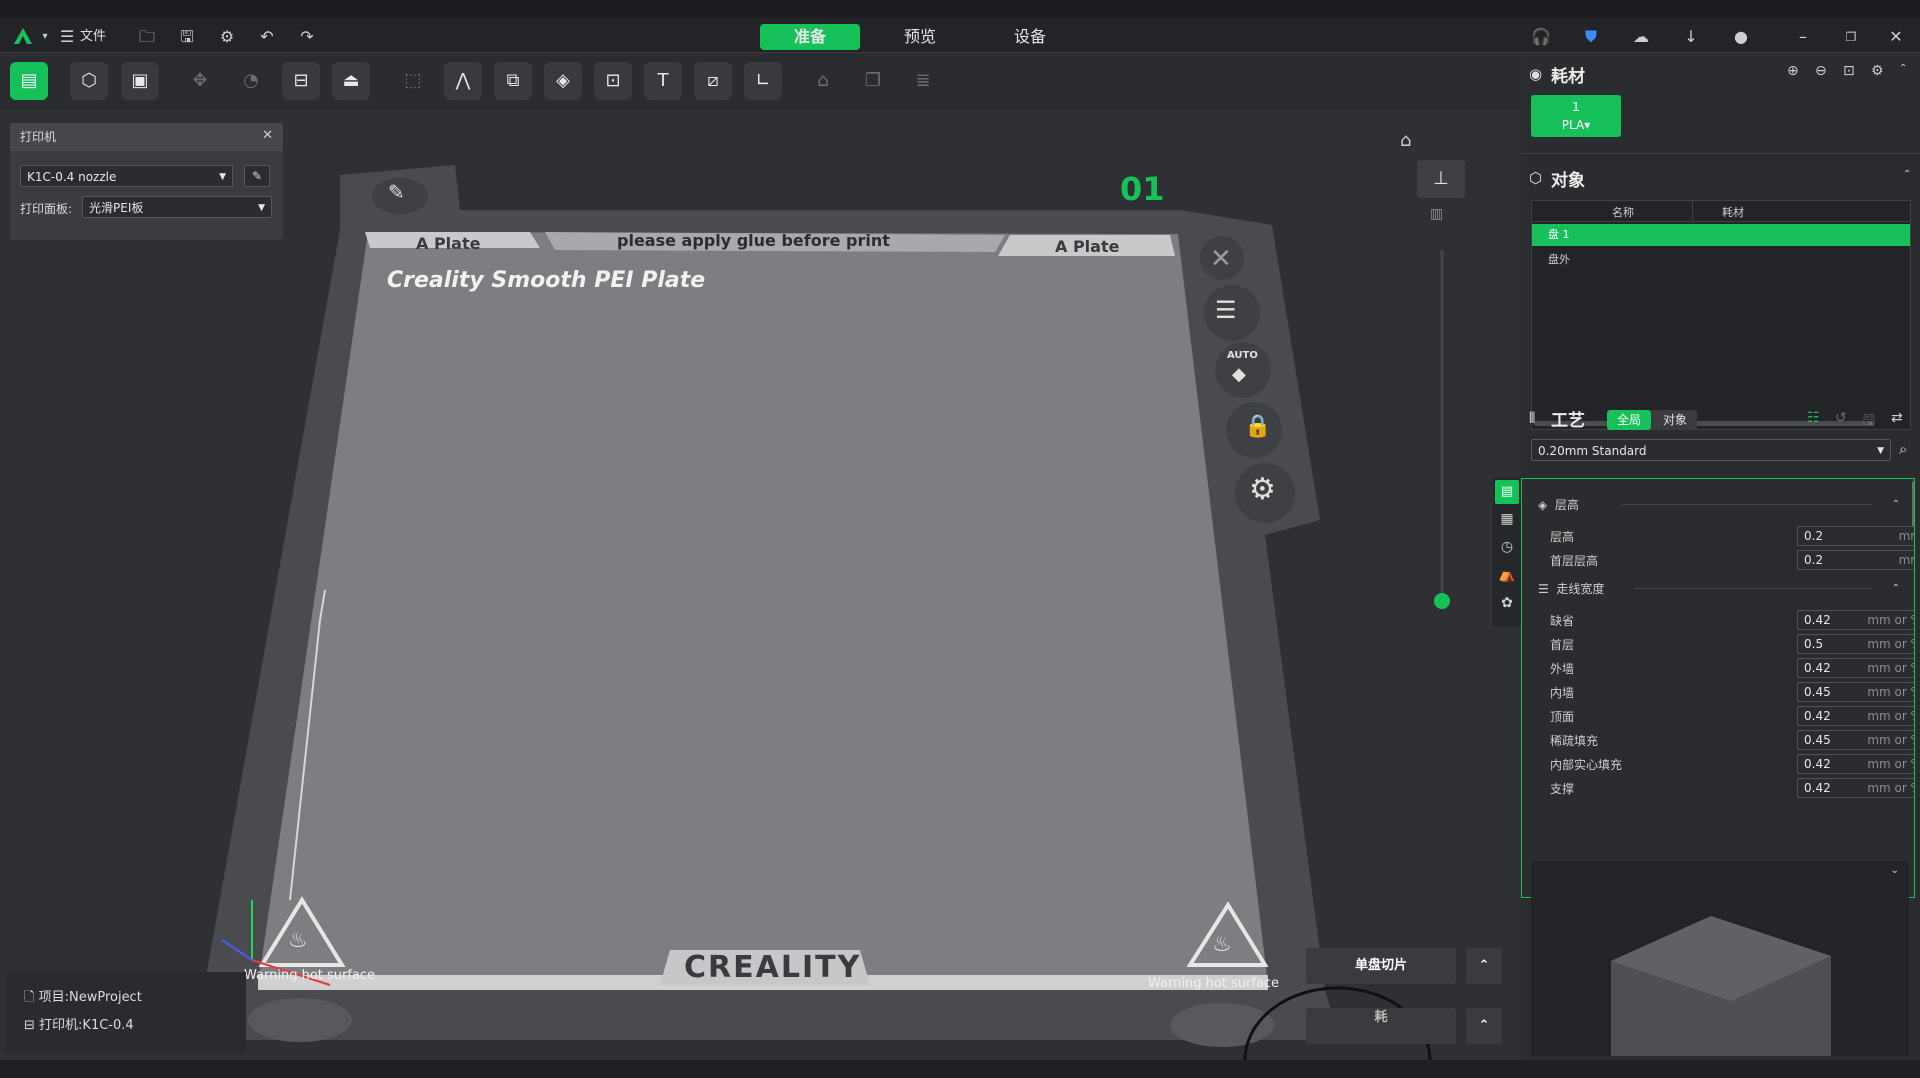 The width and height of the screenshot is (1920, 1078). Describe the element at coordinates (1814, 560) in the screenshot. I see `param-value: 0.2` at that location.